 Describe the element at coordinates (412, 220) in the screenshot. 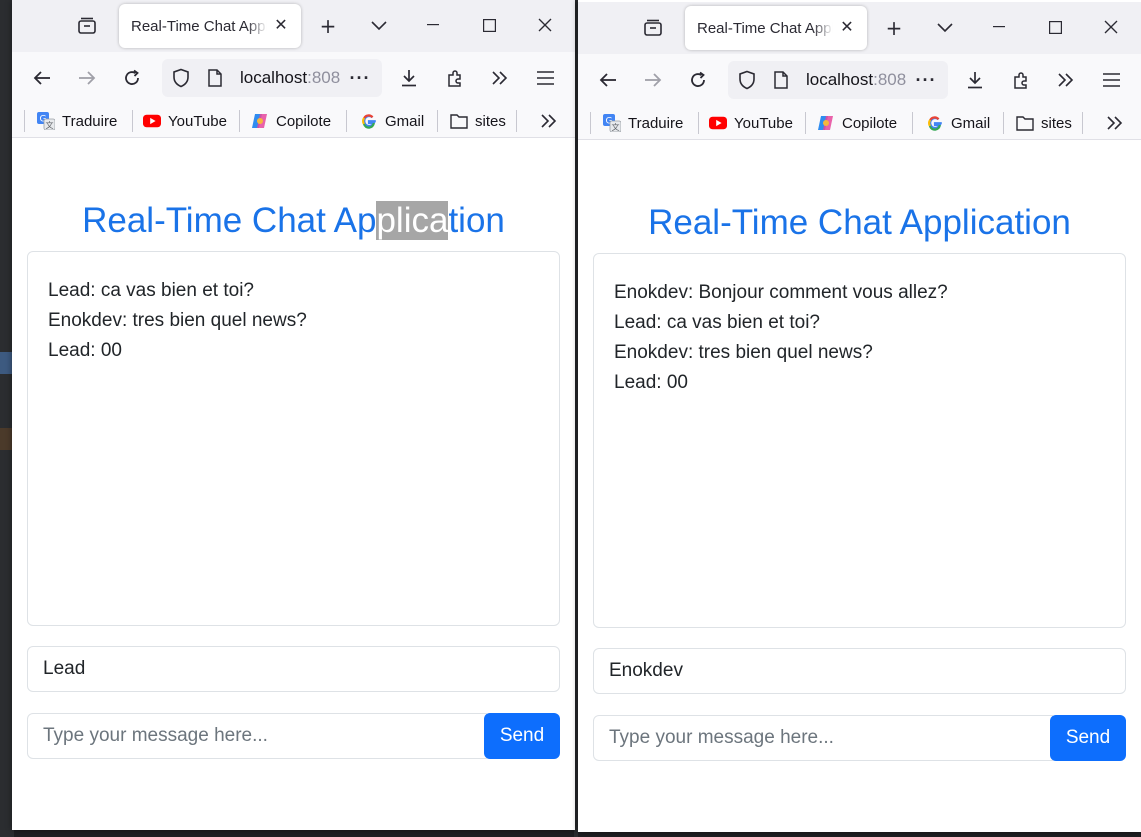

I see `title-selected-text: plica` at that location.